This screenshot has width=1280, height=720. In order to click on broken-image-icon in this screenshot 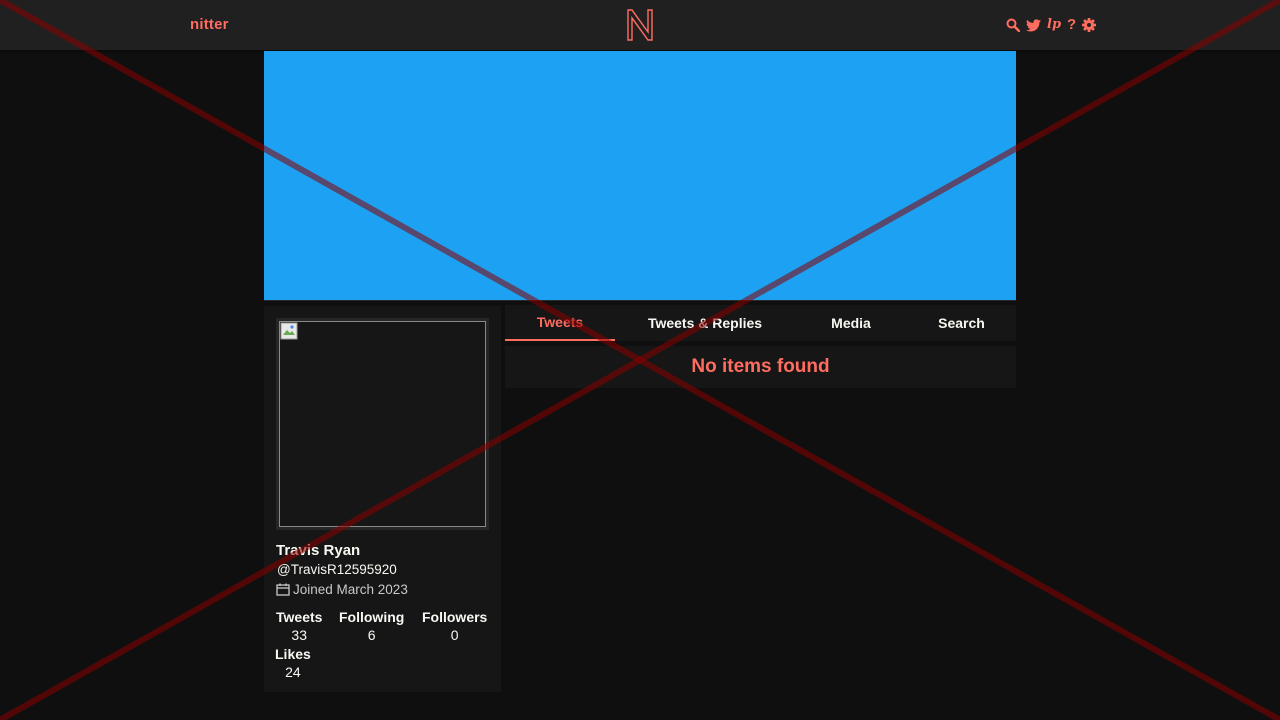, I will do `click(289, 331)`.